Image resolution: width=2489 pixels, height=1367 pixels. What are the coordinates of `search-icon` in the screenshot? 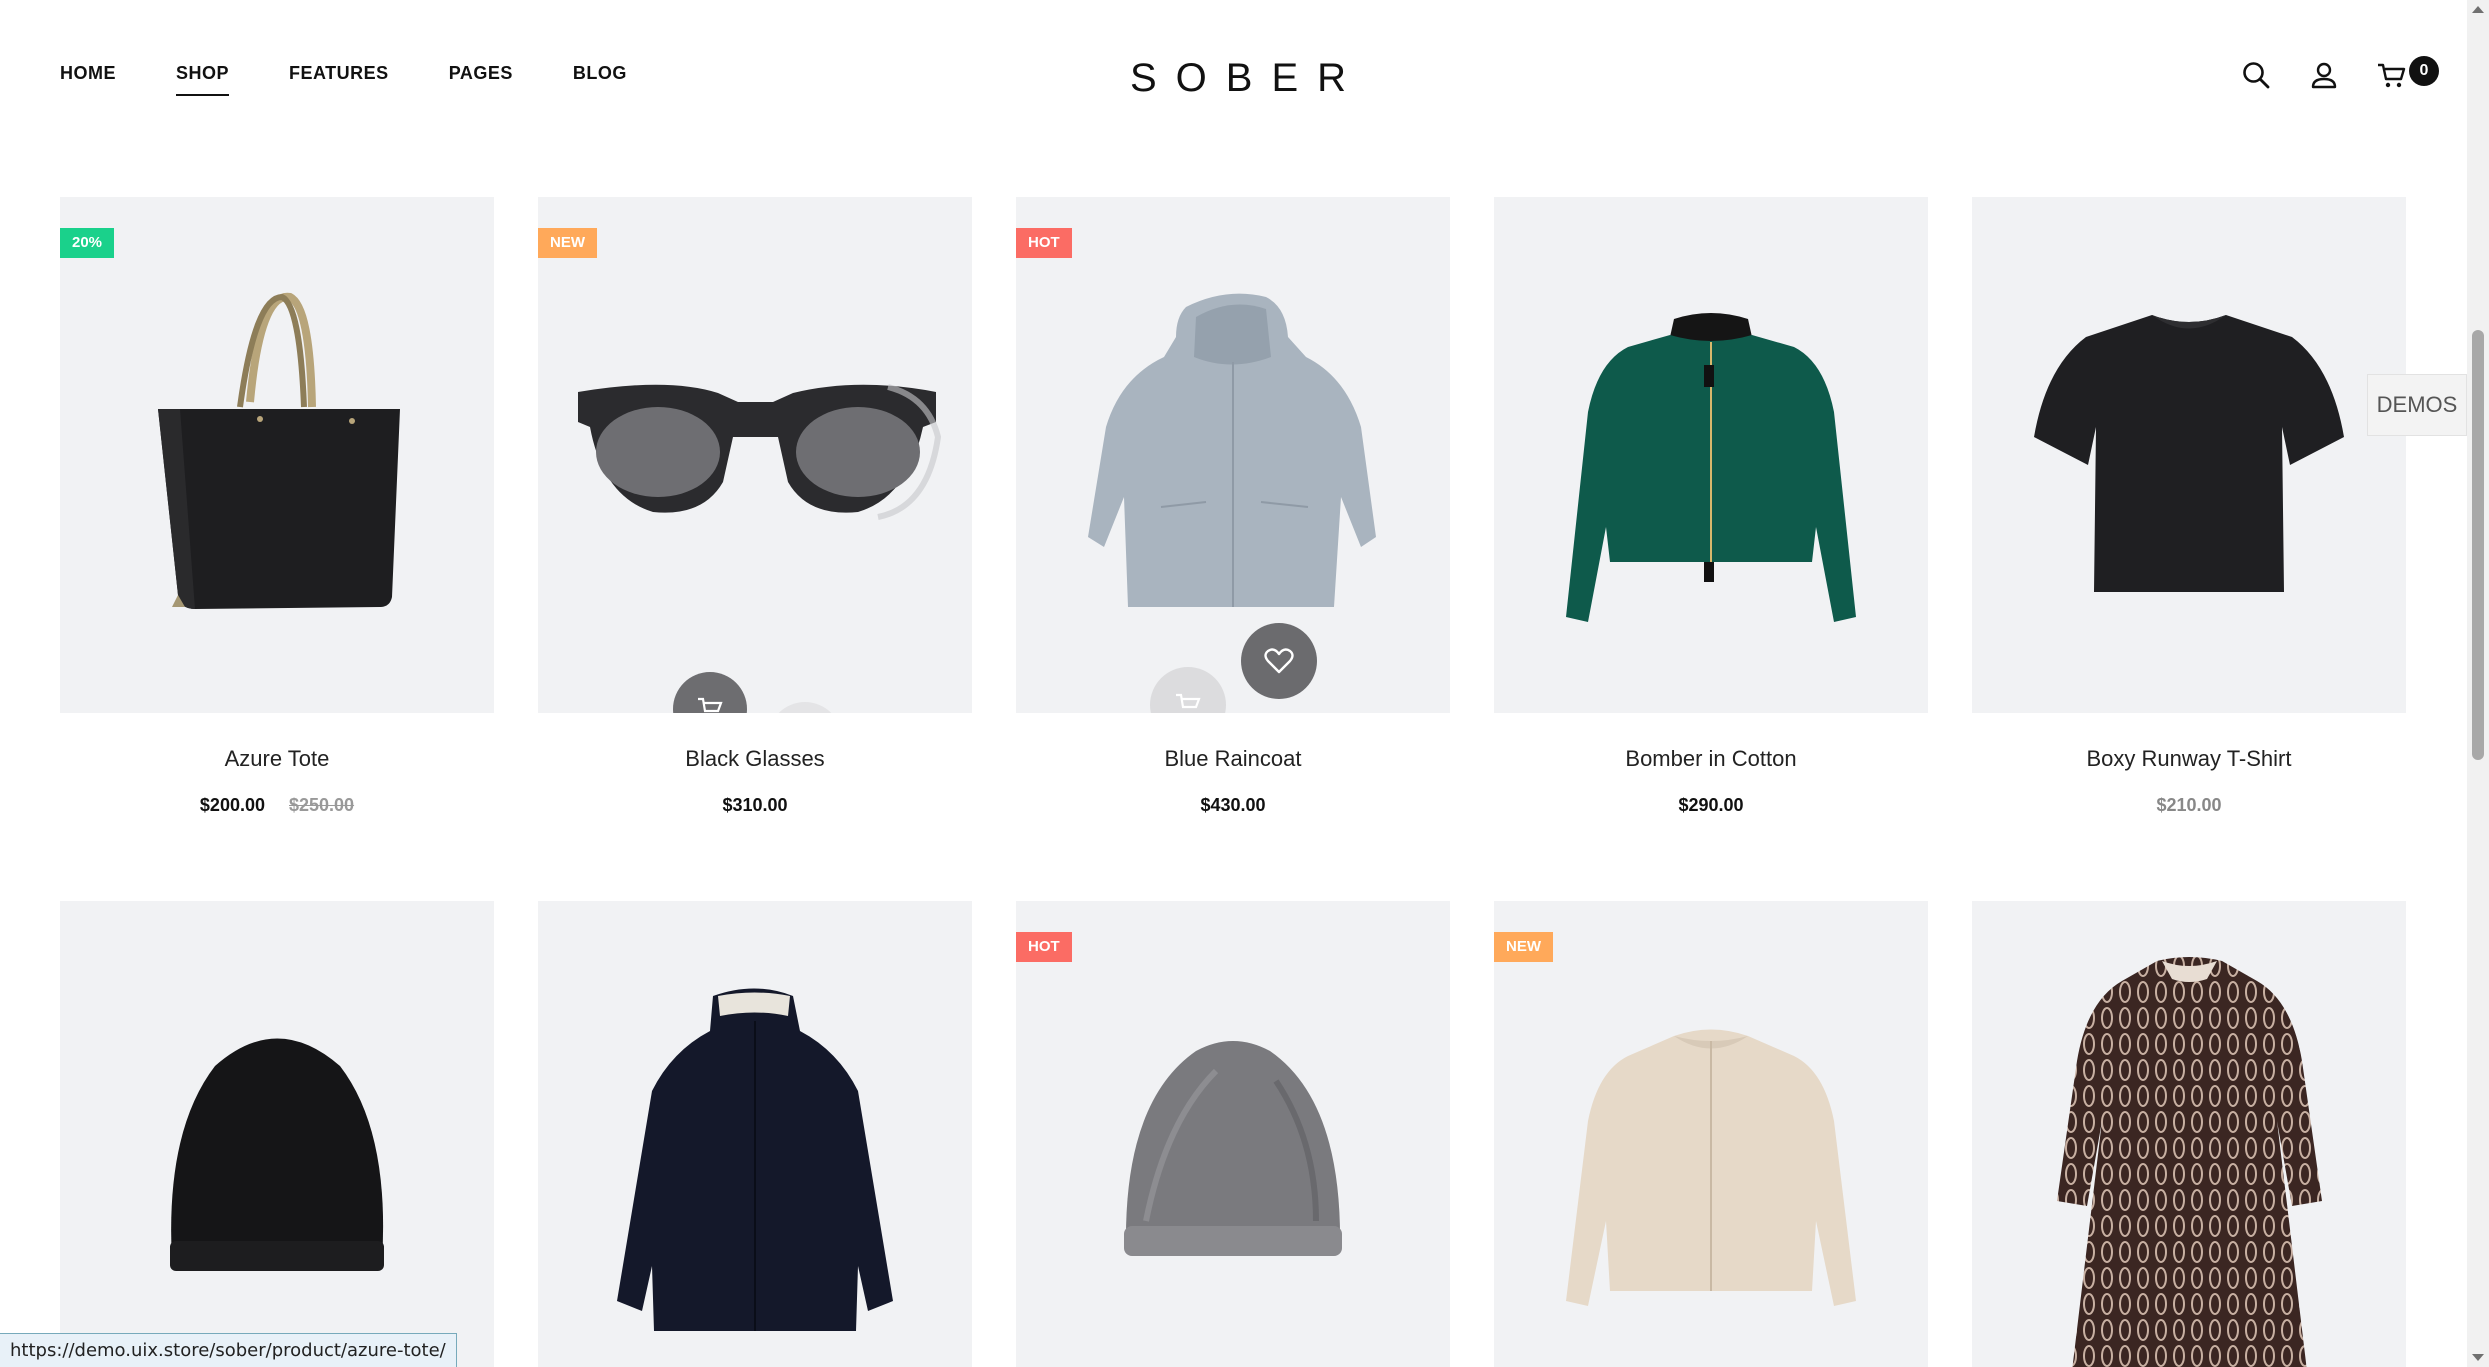 It's located at (2256, 75).